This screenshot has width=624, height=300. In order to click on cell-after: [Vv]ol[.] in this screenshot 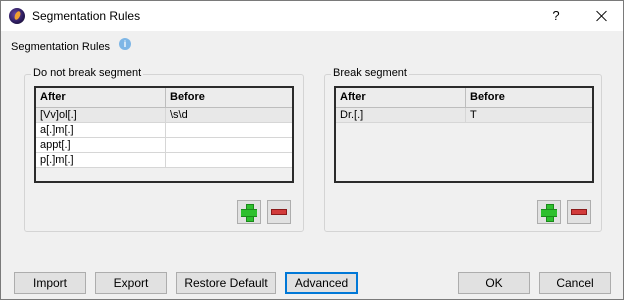, I will do `click(101, 115)`.